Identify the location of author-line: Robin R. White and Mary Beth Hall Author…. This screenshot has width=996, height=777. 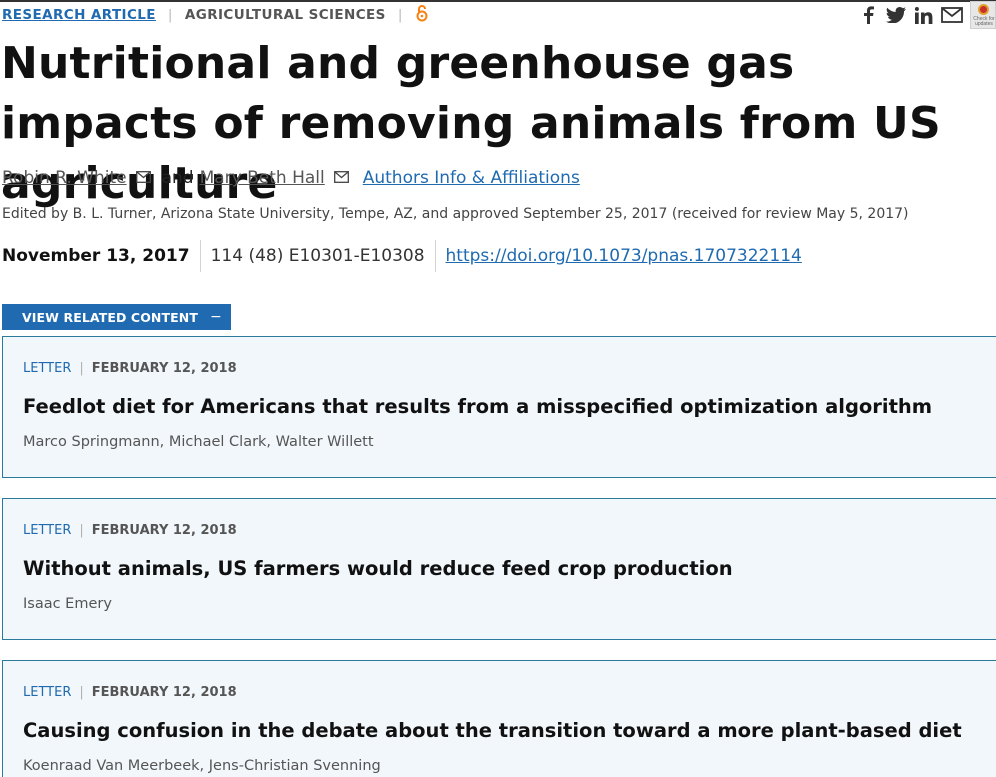
(291, 178).